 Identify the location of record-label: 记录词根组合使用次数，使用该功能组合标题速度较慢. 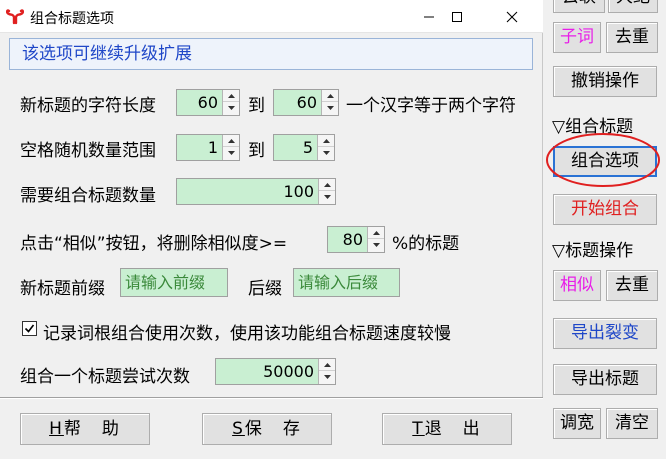
(247, 331).